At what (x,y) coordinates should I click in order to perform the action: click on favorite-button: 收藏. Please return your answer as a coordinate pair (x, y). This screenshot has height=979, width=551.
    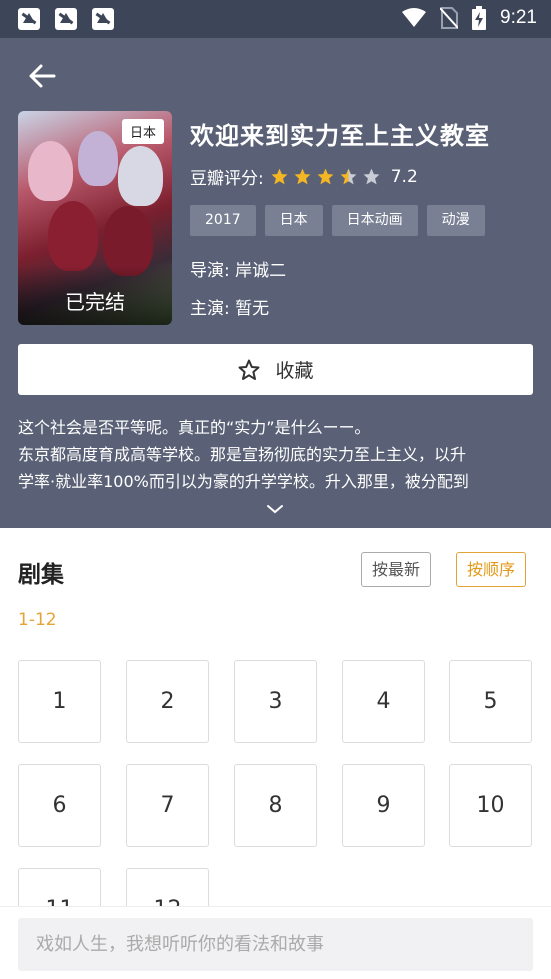
    Looking at the image, I should click on (275, 369).